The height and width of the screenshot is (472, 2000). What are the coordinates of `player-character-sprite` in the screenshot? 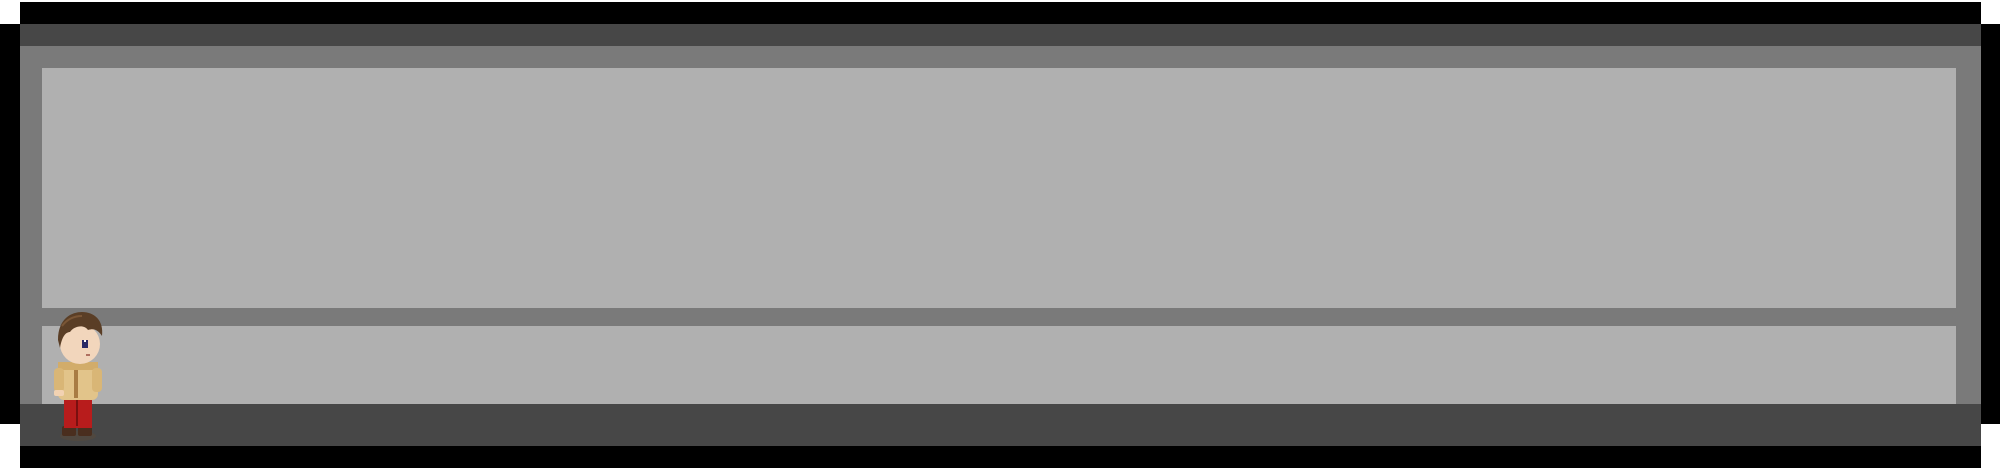 It's located at (78, 376).